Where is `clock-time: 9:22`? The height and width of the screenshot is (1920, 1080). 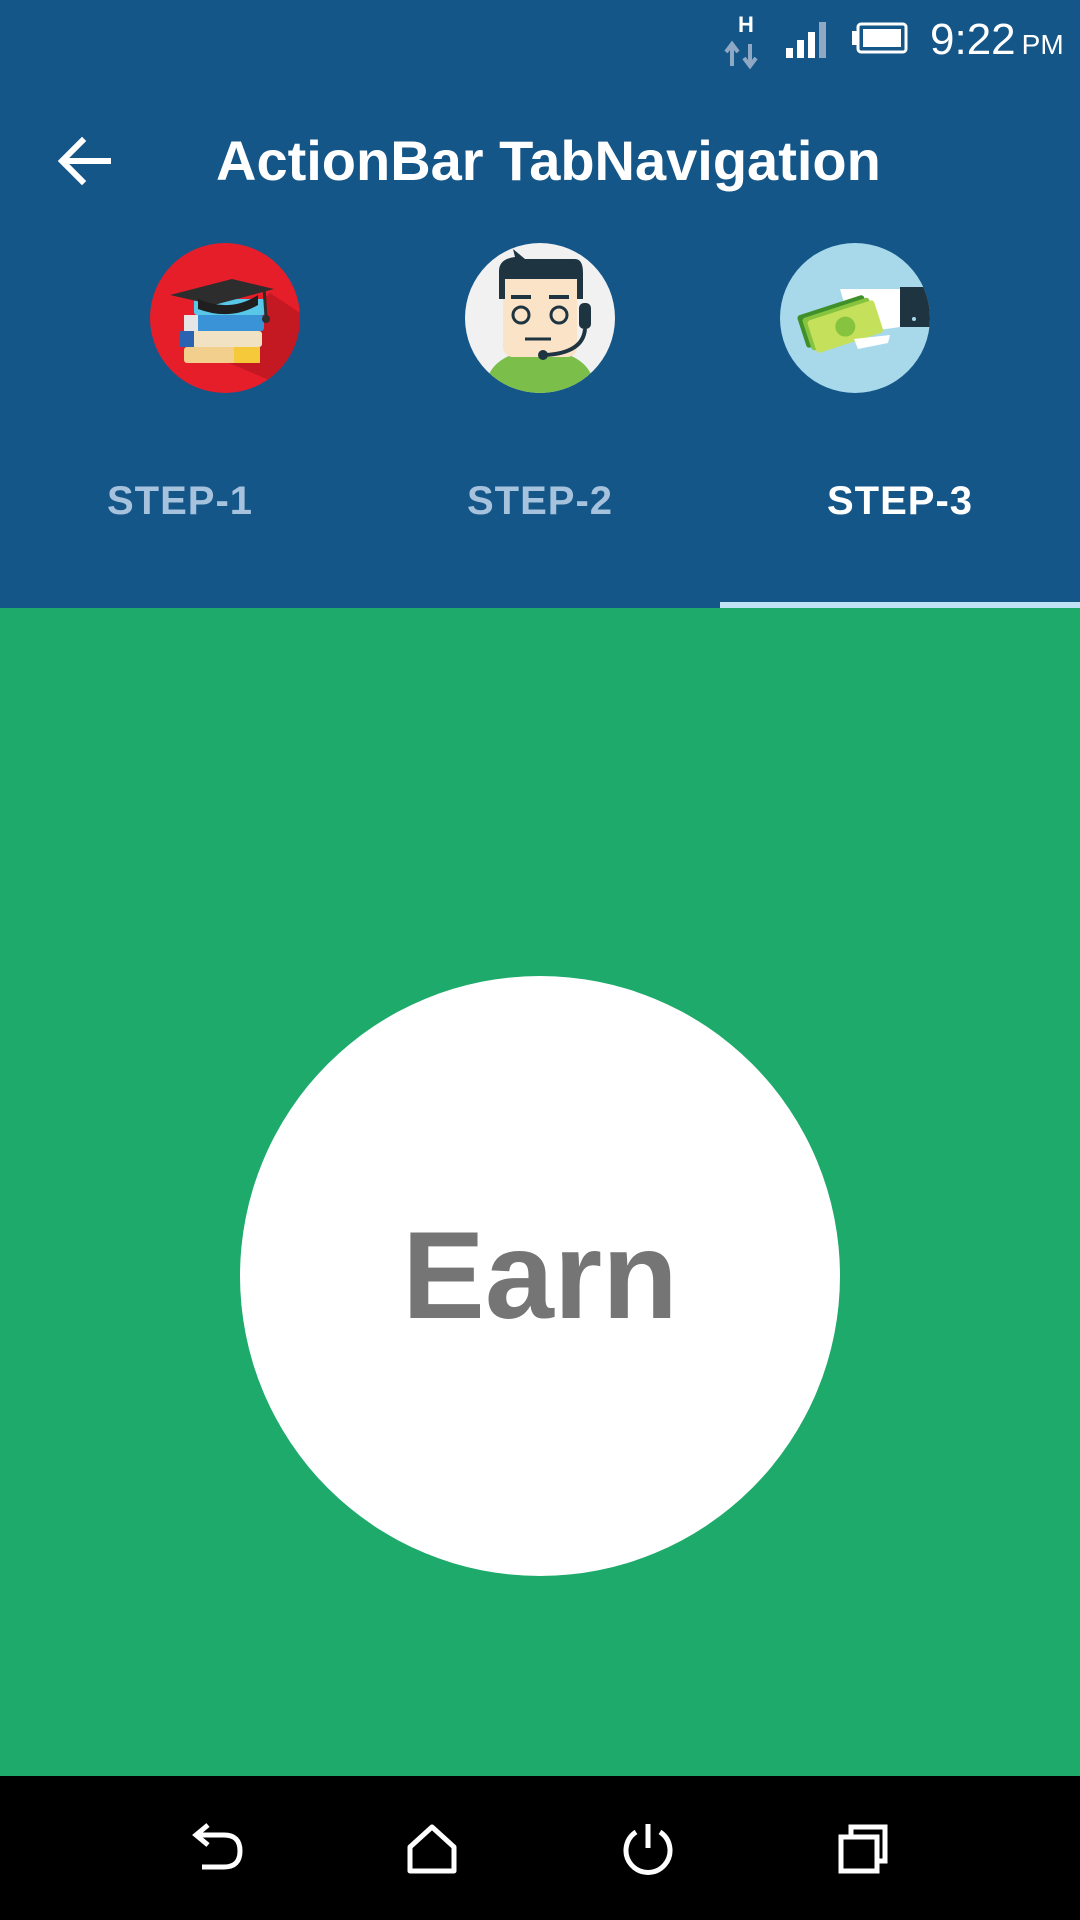
clock-time: 9:22 is located at coordinates (973, 39).